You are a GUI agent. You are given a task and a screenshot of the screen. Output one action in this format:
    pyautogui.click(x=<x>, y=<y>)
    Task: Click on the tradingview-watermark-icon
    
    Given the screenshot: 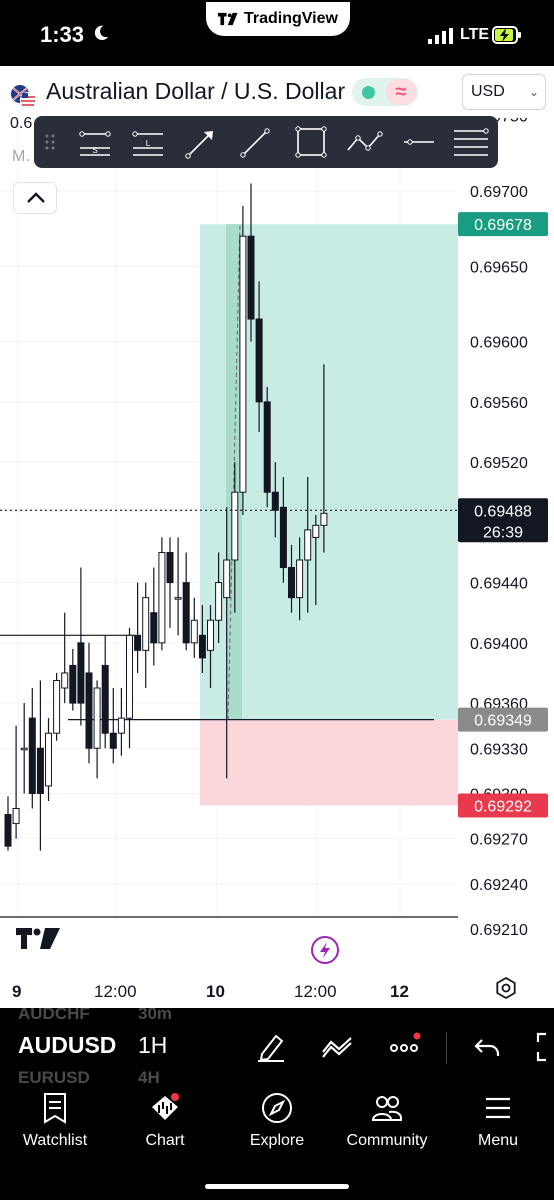 What is the action you would take?
    pyautogui.click(x=38, y=938)
    